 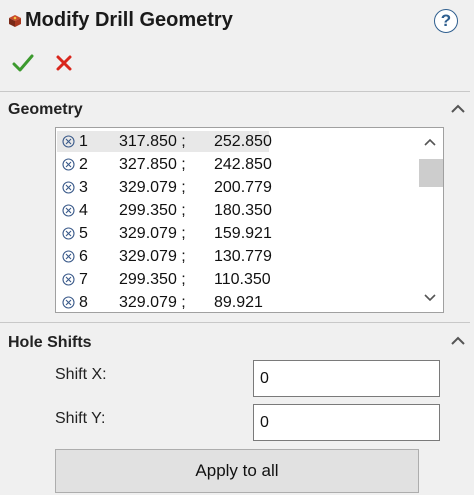 I want to click on list-item: 6 329.079 ; 130.779, so click(x=237, y=256).